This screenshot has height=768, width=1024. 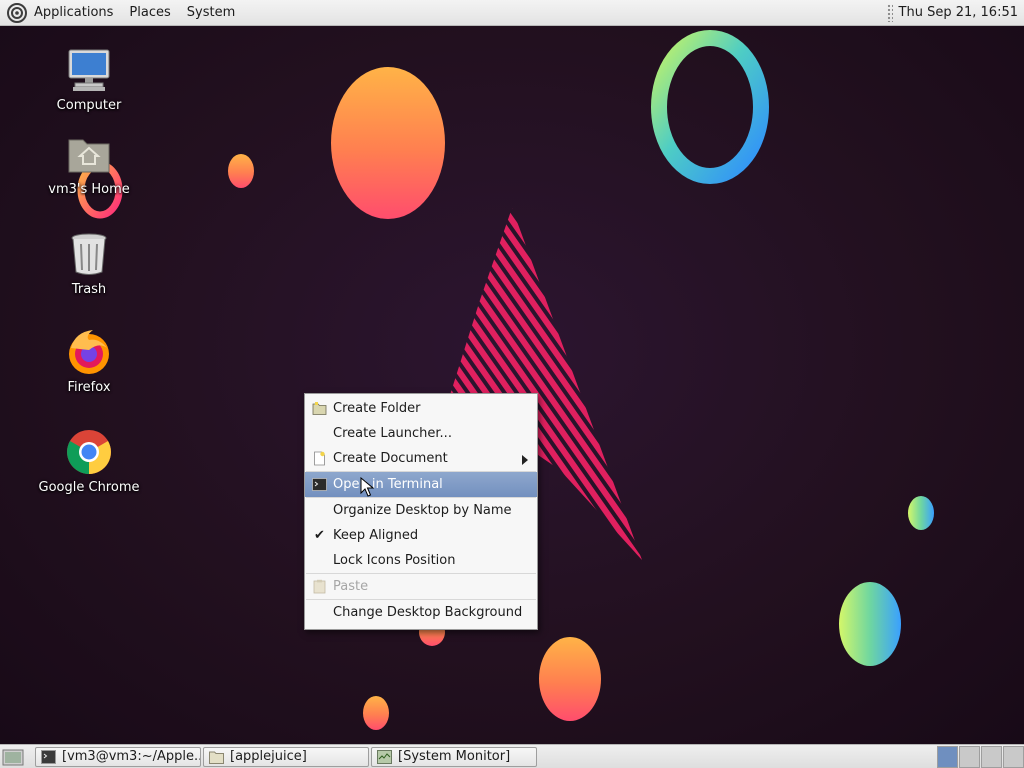 What do you see at coordinates (428, 612) in the screenshot?
I see `menu-item-label: Change Desktop Background` at bounding box center [428, 612].